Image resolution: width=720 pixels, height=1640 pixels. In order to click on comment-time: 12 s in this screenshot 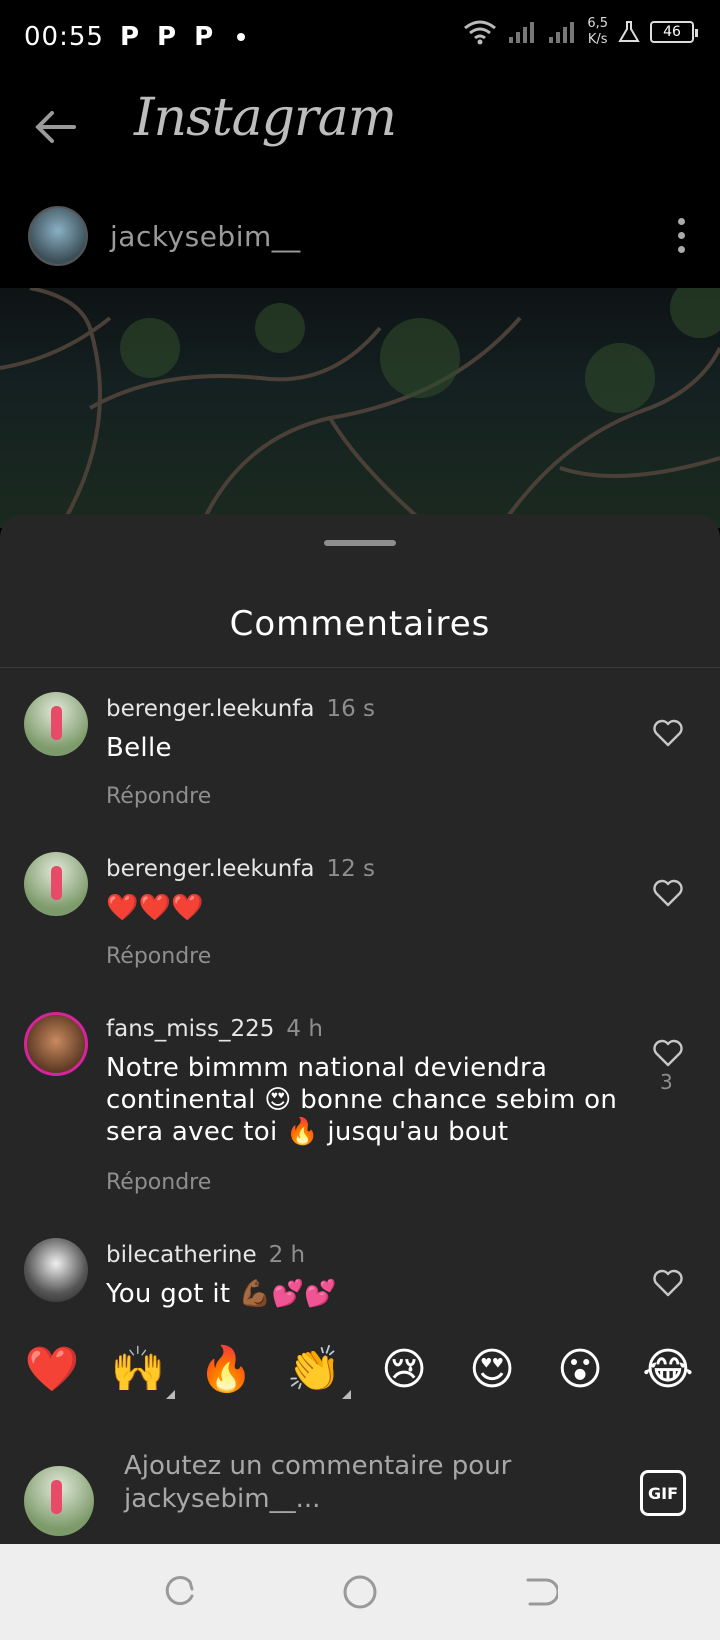, I will do `click(351, 869)`.